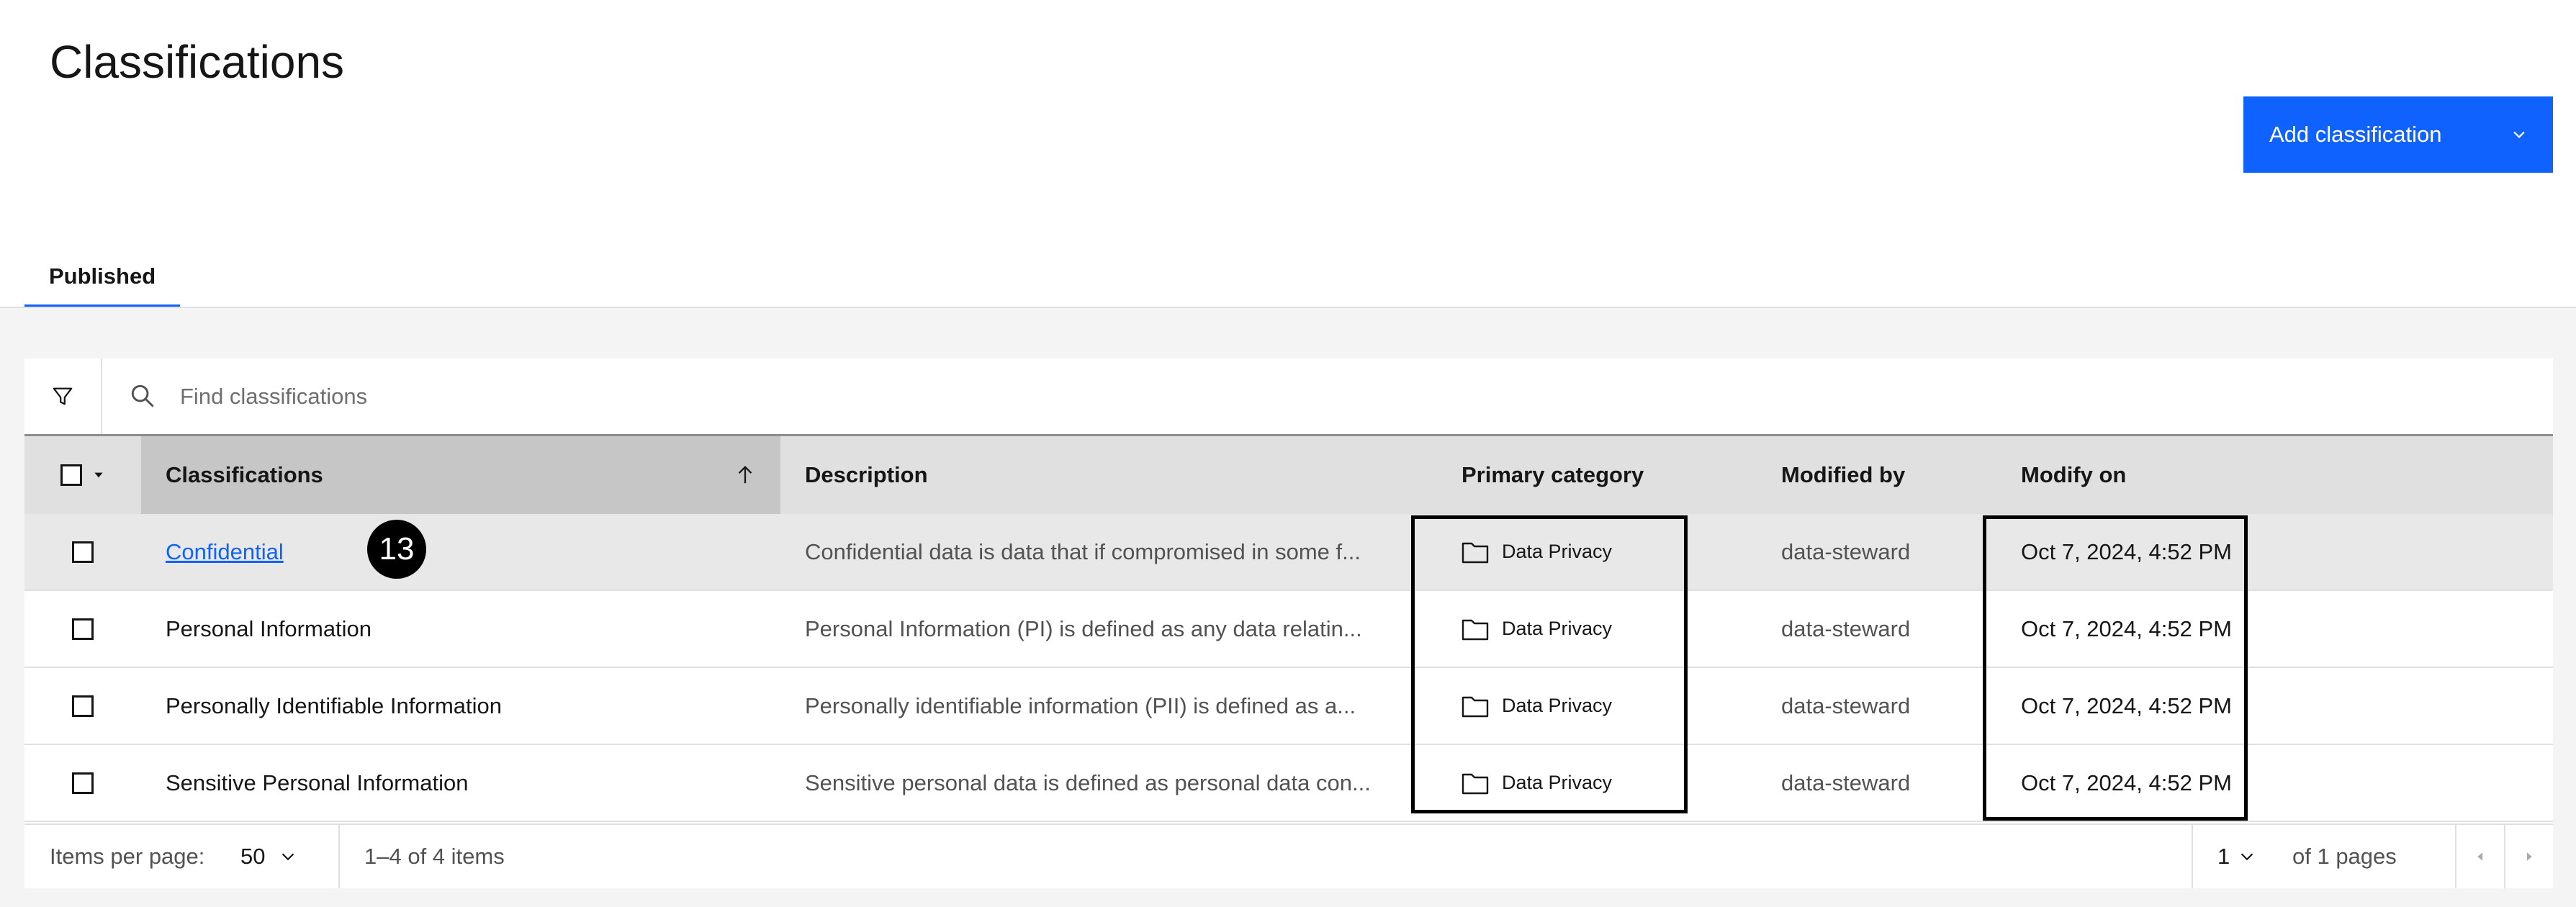  What do you see at coordinates (1553, 474) in the screenshot?
I see `header-primary-category-label: Primary category` at bounding box center [1553, 474].